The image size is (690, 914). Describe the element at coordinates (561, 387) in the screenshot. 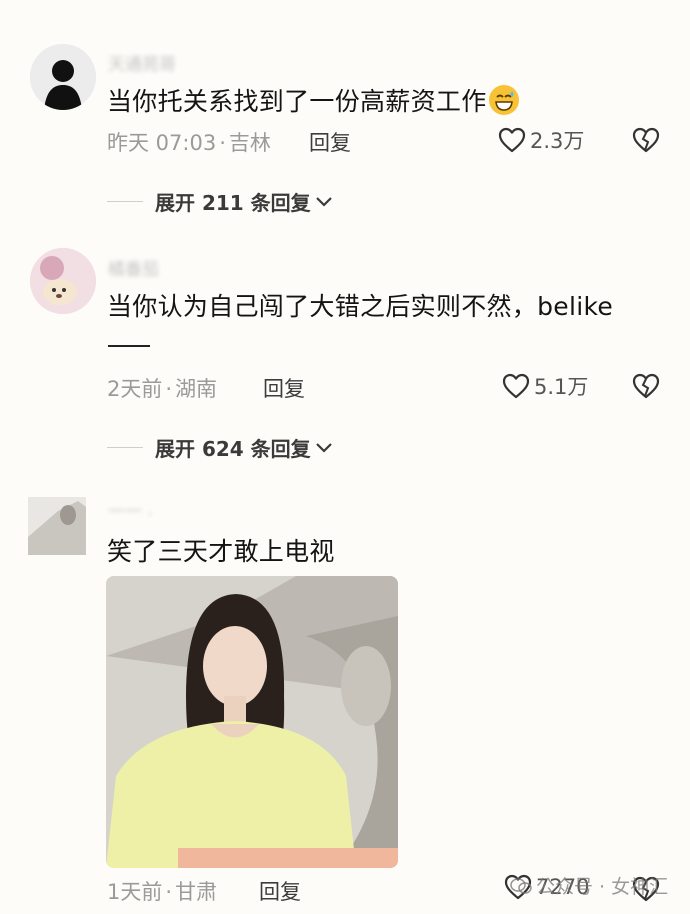

I see `like-count: 5.1万` at that location.